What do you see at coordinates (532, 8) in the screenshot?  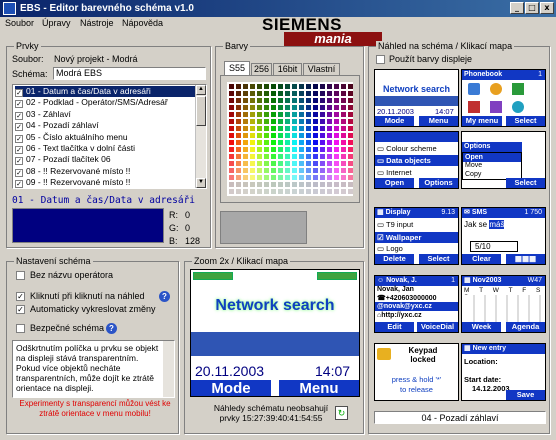 I see `maximize-button: □` at bounding box center [532, 8].